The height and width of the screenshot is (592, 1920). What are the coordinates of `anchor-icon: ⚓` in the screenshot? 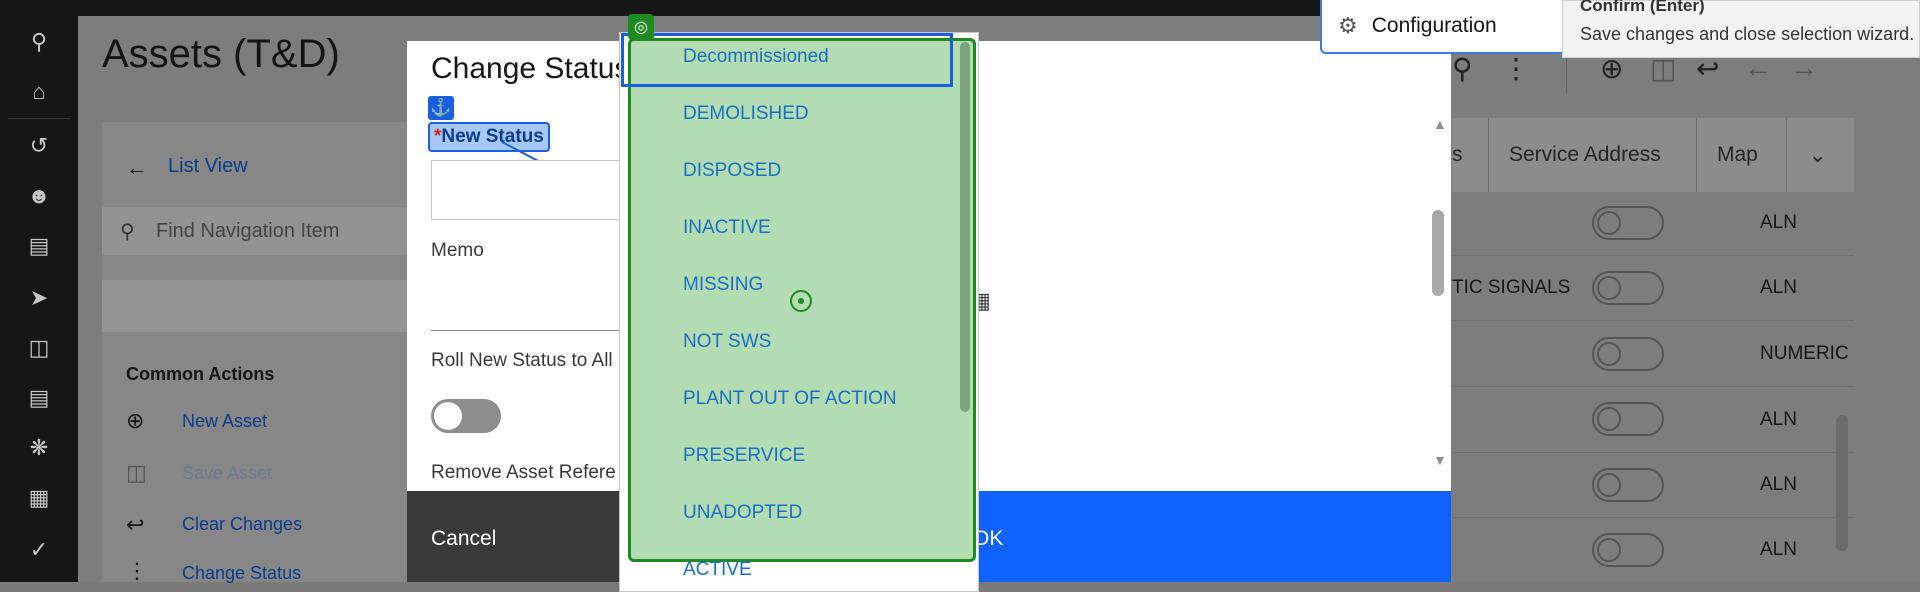 It's located at (441, 108).